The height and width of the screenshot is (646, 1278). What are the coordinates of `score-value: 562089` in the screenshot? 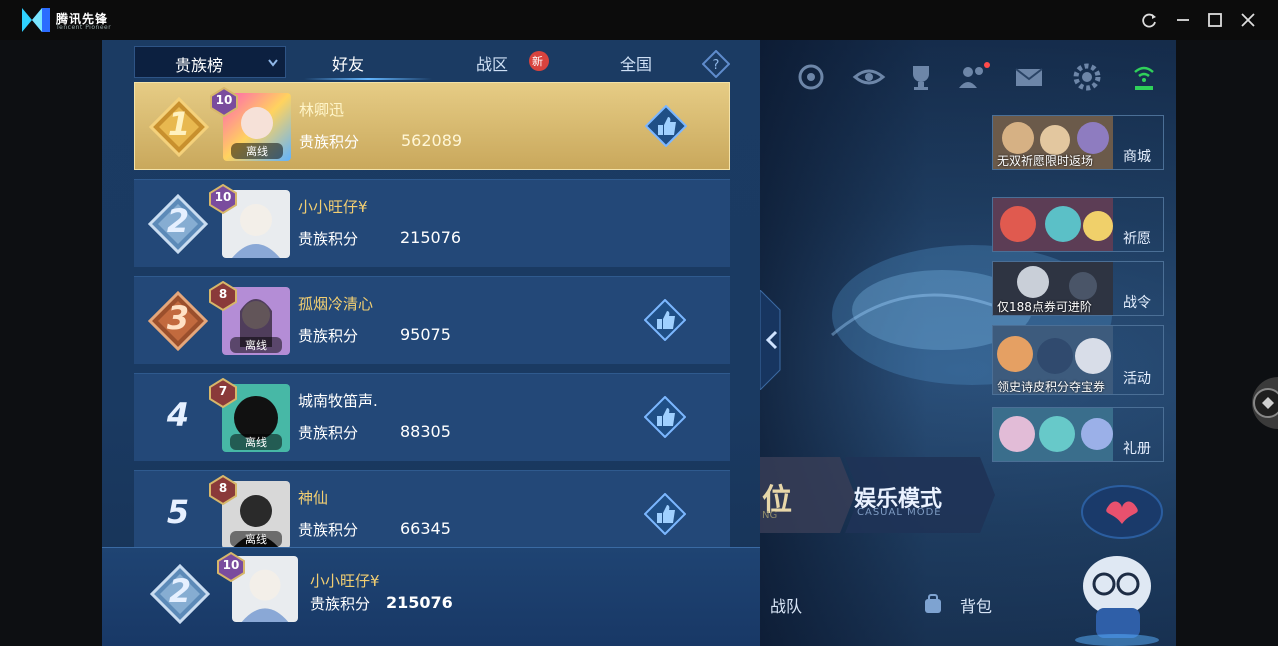 It's located at (432, 140).